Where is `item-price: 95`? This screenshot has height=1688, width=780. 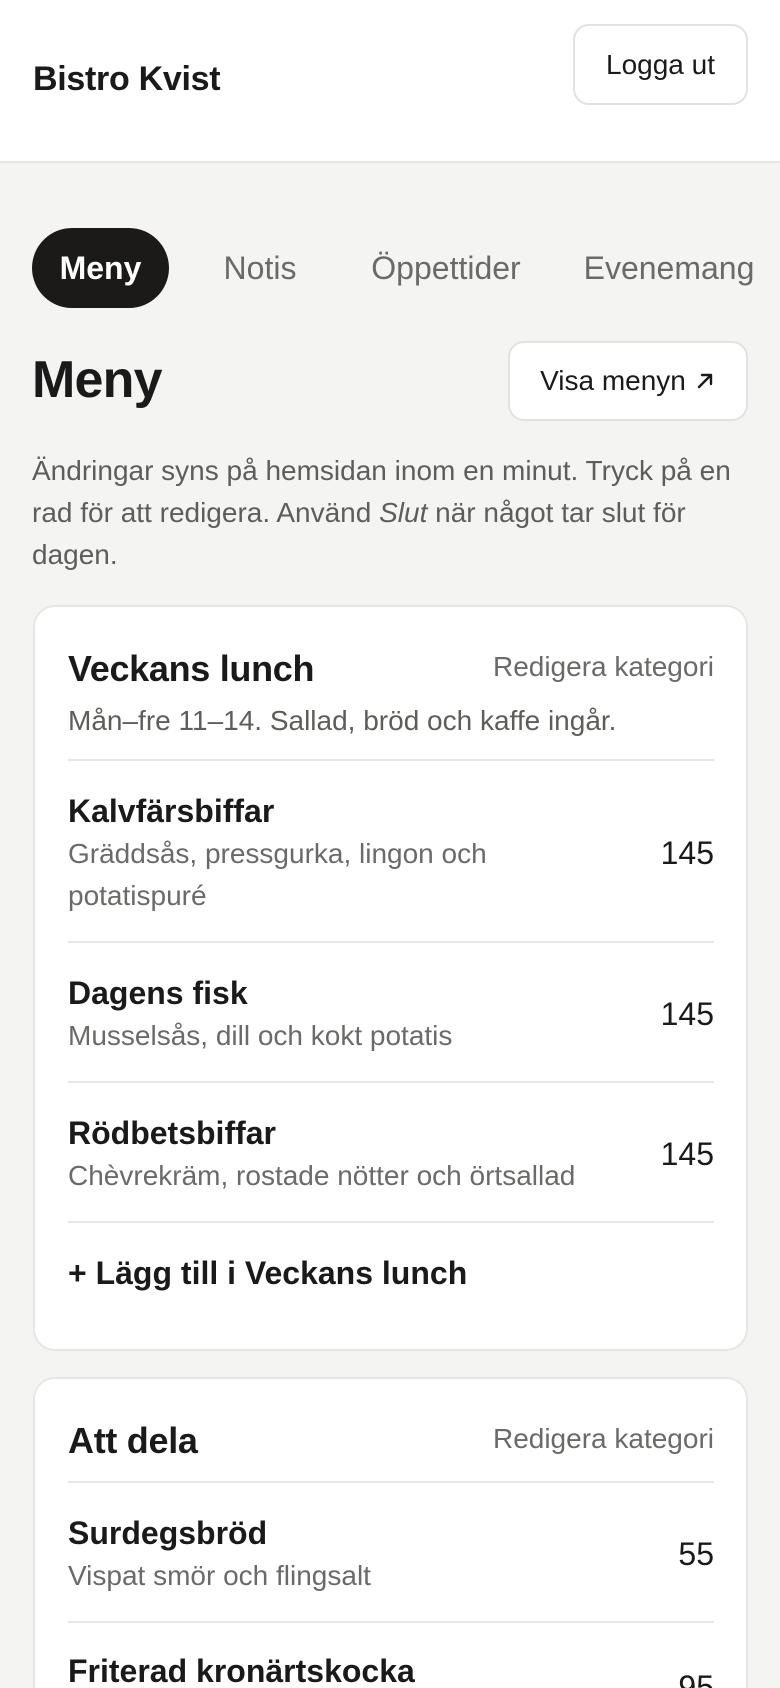 item-price: 95 is located at coordinates (696, 1678).